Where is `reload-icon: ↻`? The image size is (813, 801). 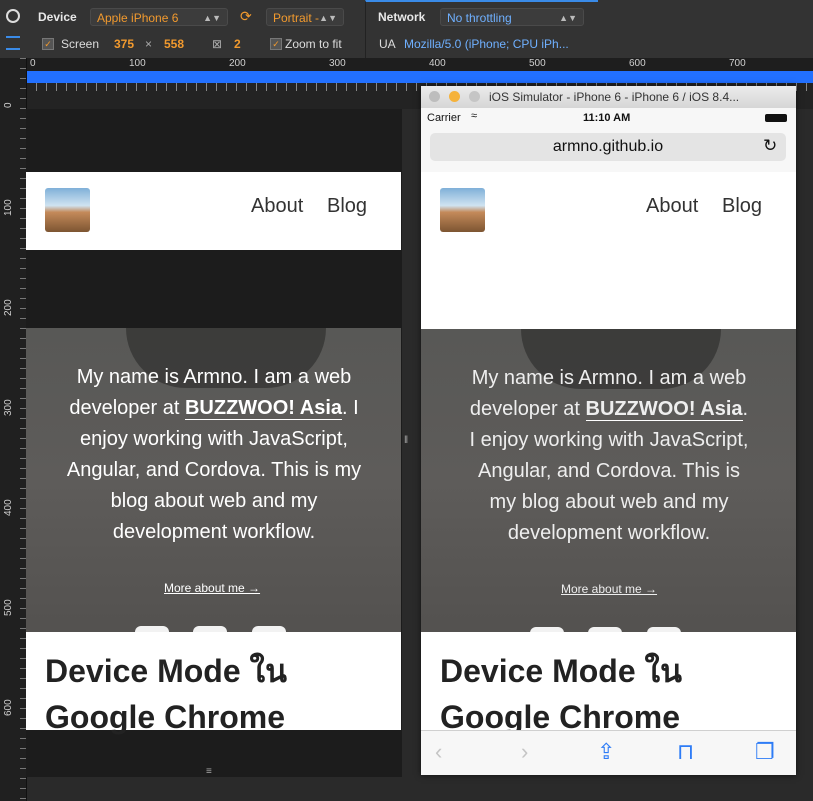
reload-icon: ↻ is located at coordinates (770, 146).